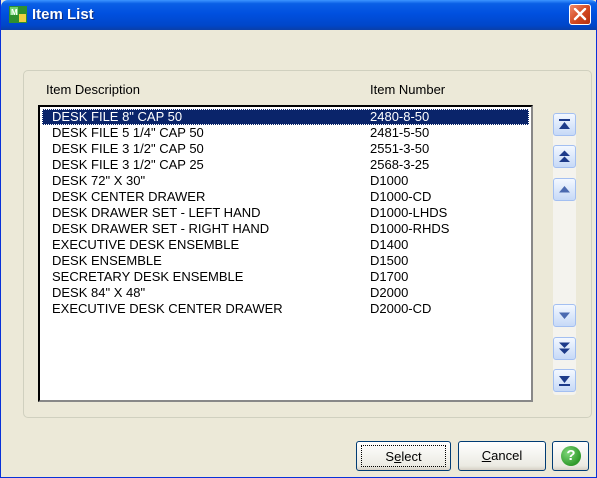 Image resolution: width=597 pixels, height=478 pixels. I want to click on scroll-page-up-button, so click(564, 156).